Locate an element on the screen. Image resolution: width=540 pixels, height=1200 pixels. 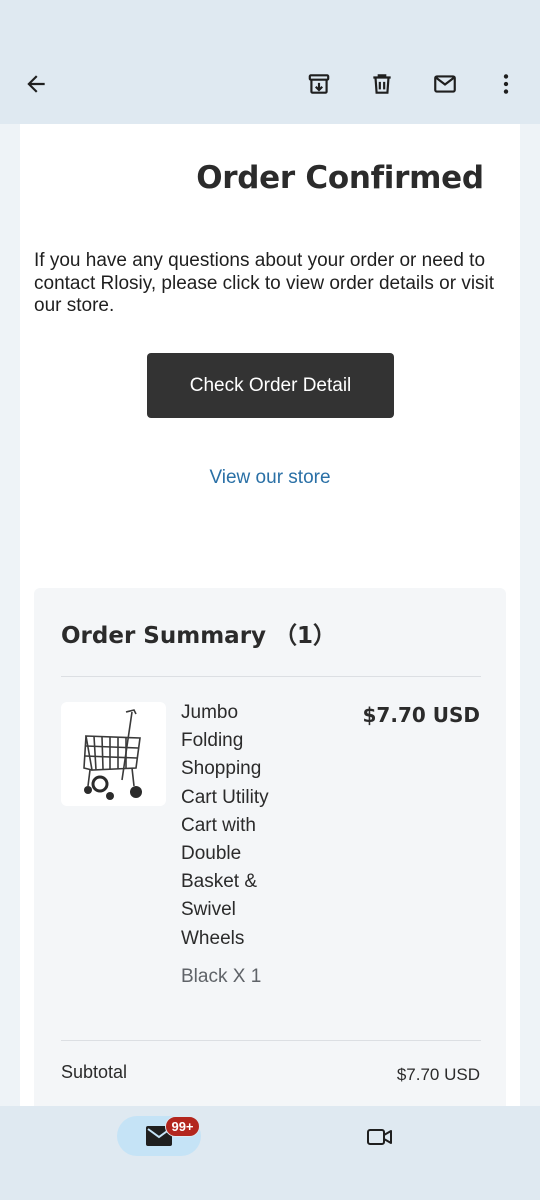
product-thumbnail is located at coordinates (113, 754).